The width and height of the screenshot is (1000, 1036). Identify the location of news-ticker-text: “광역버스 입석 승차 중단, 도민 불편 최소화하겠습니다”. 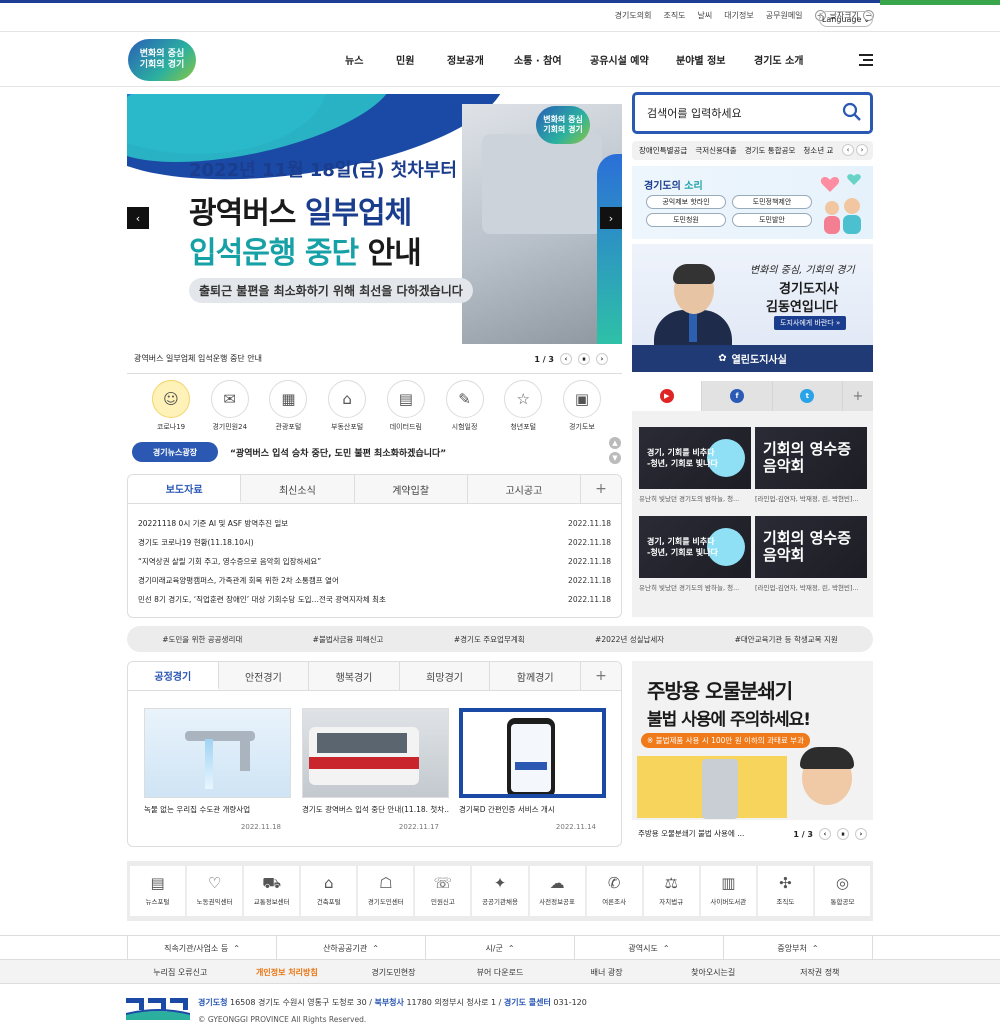
(338, 452).